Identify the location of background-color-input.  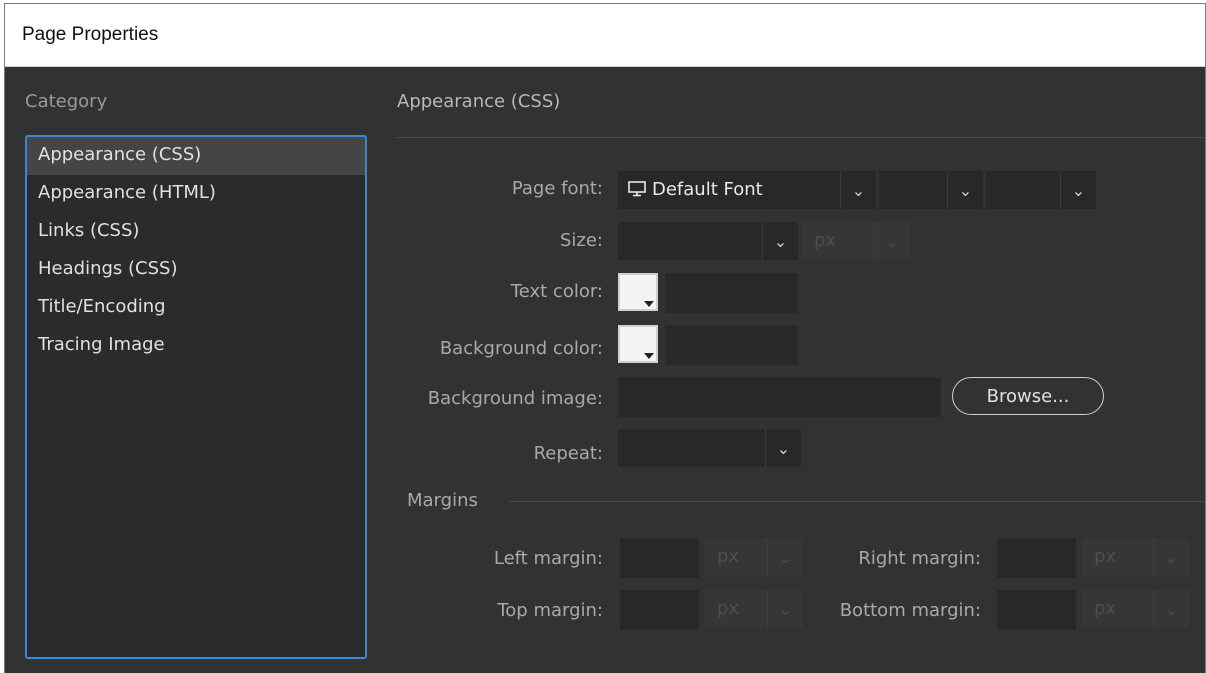
(731, 345).